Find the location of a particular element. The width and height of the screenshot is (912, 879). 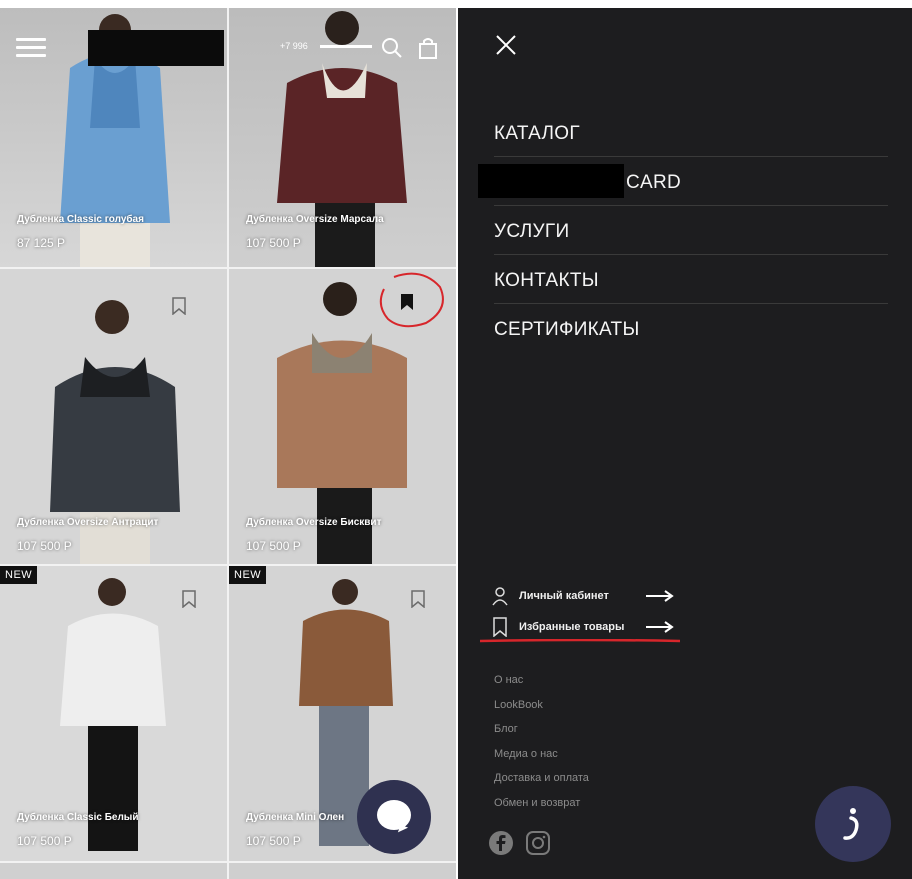

product-card: NEW Дубленка Classic Белый 107 500 P is located at coordinates (113, 713).